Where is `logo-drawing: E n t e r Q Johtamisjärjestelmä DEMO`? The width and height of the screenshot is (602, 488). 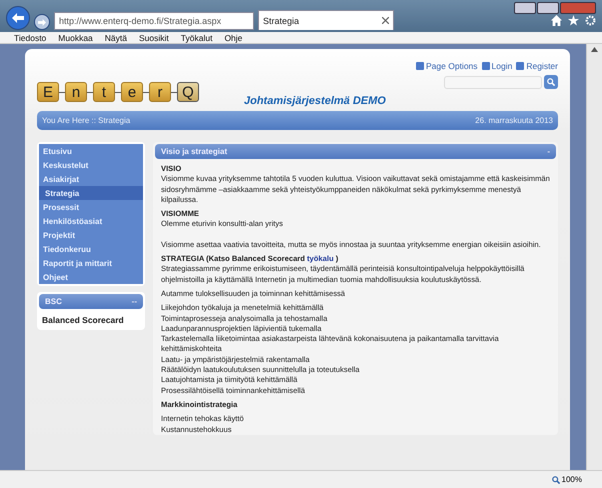
logo-drawing: E n t e r Q Johtamisjärjestelmä DEMO is located at coordinates (211, 86).